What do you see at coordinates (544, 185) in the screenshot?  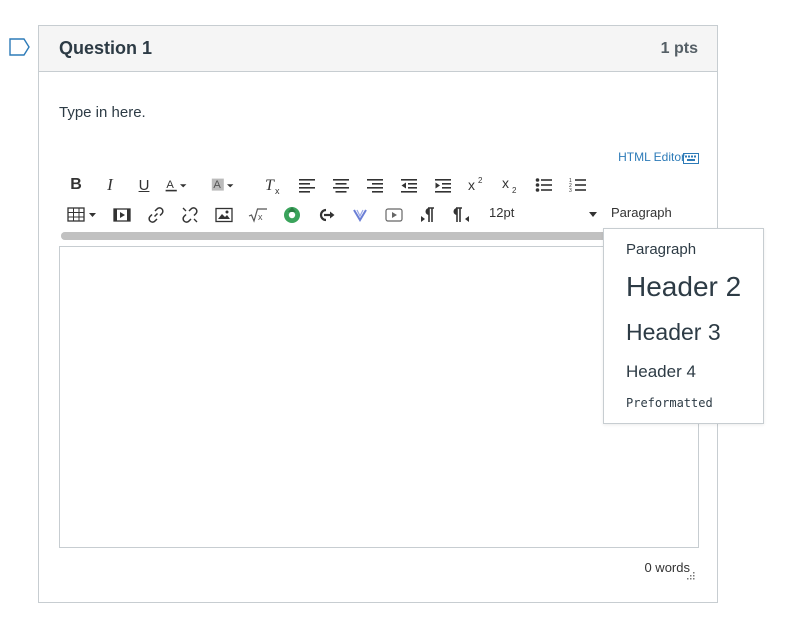 I see `bulleted-list-icon` at bounding box center [544, 185].